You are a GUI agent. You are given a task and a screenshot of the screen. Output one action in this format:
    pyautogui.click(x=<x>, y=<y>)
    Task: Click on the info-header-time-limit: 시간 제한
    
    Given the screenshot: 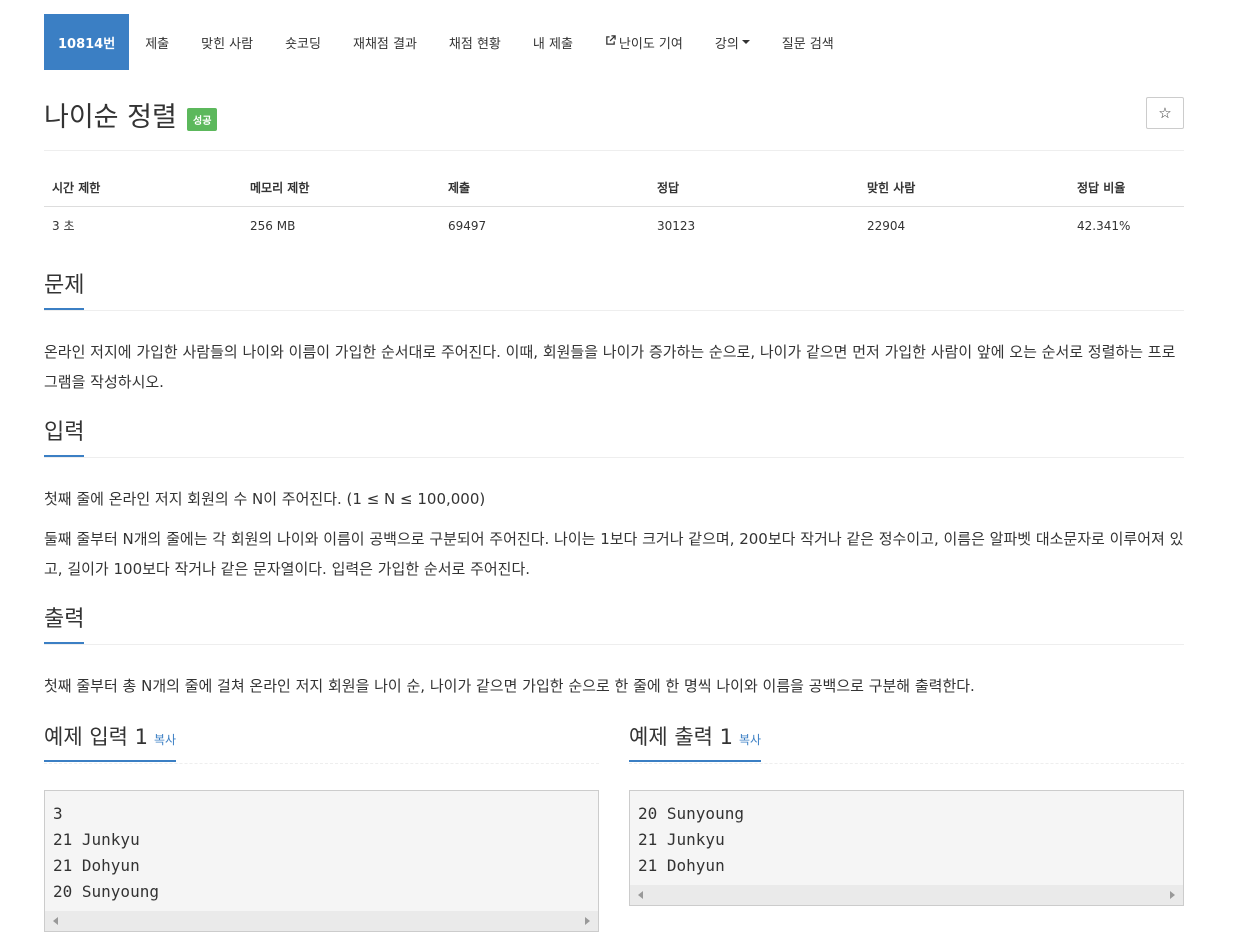 What is the action you would take?
    pyautogui.click(x=143, y=188)
    